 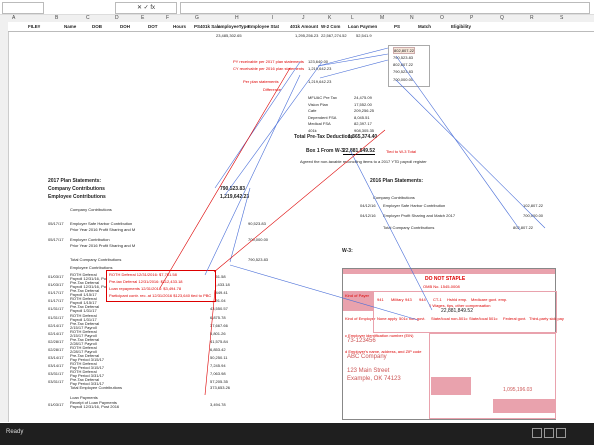 What do you see at coordinates (15, 432) in the screenshot?
I see `status-ready: Ready` at bounding box center [15, 432].